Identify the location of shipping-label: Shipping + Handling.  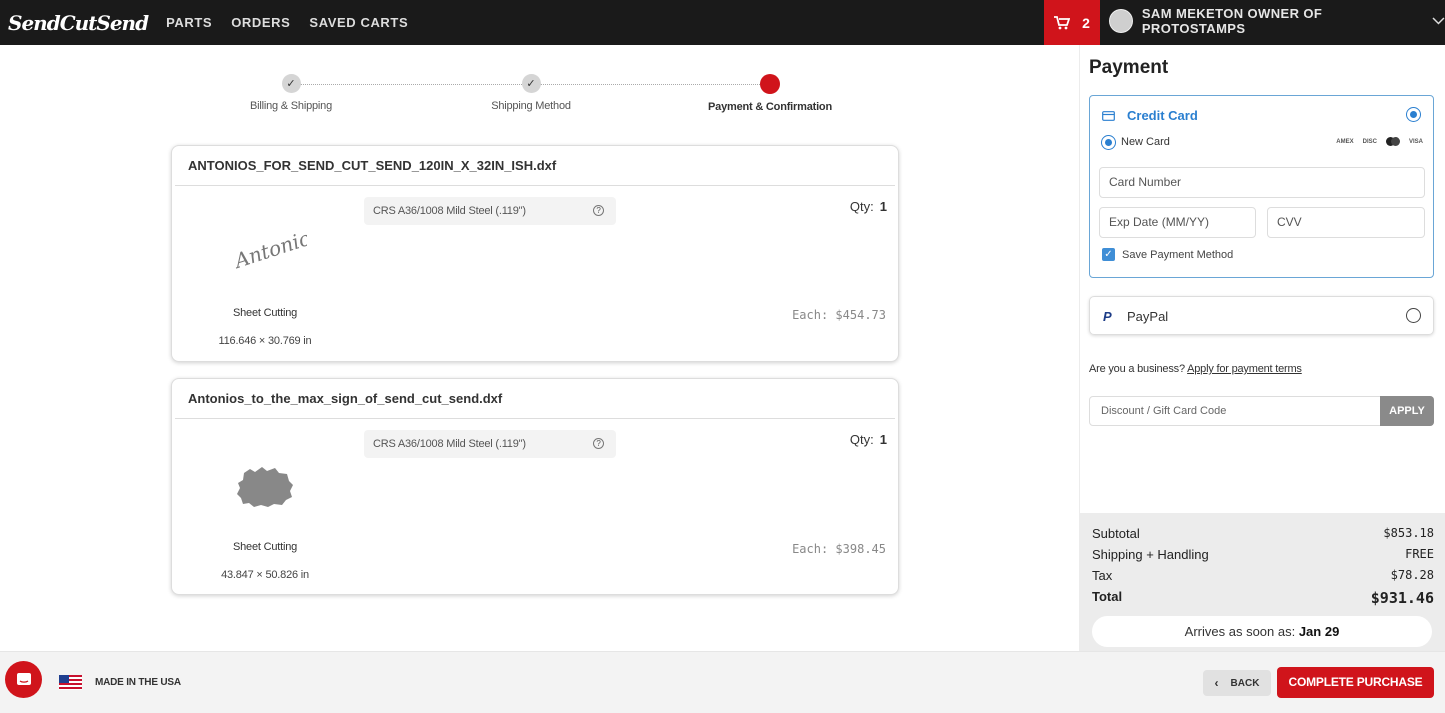
(1150, 554).